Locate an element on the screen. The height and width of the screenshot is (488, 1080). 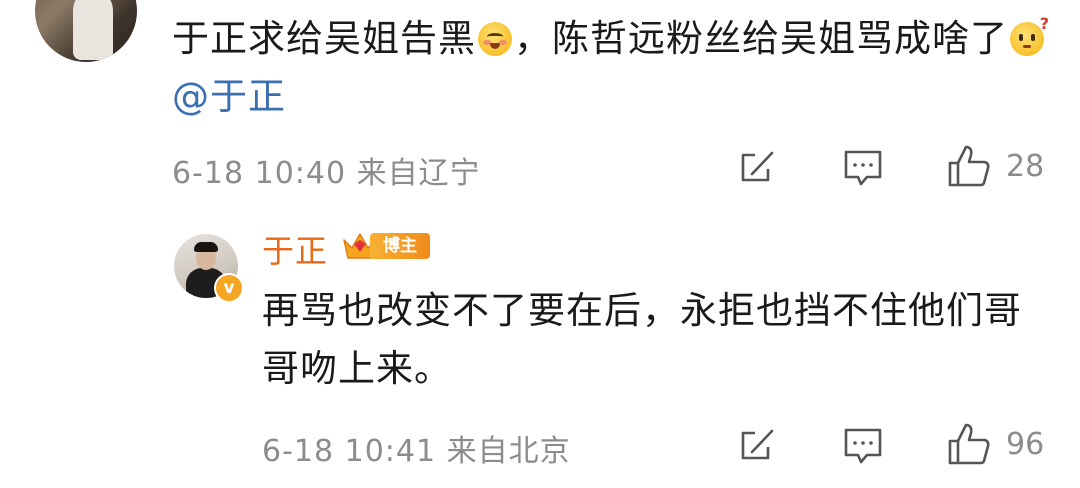
comment-text-part2: ，陈哲远粉丝给吴姐骂成啥了 is located at coordinates (761, 38).